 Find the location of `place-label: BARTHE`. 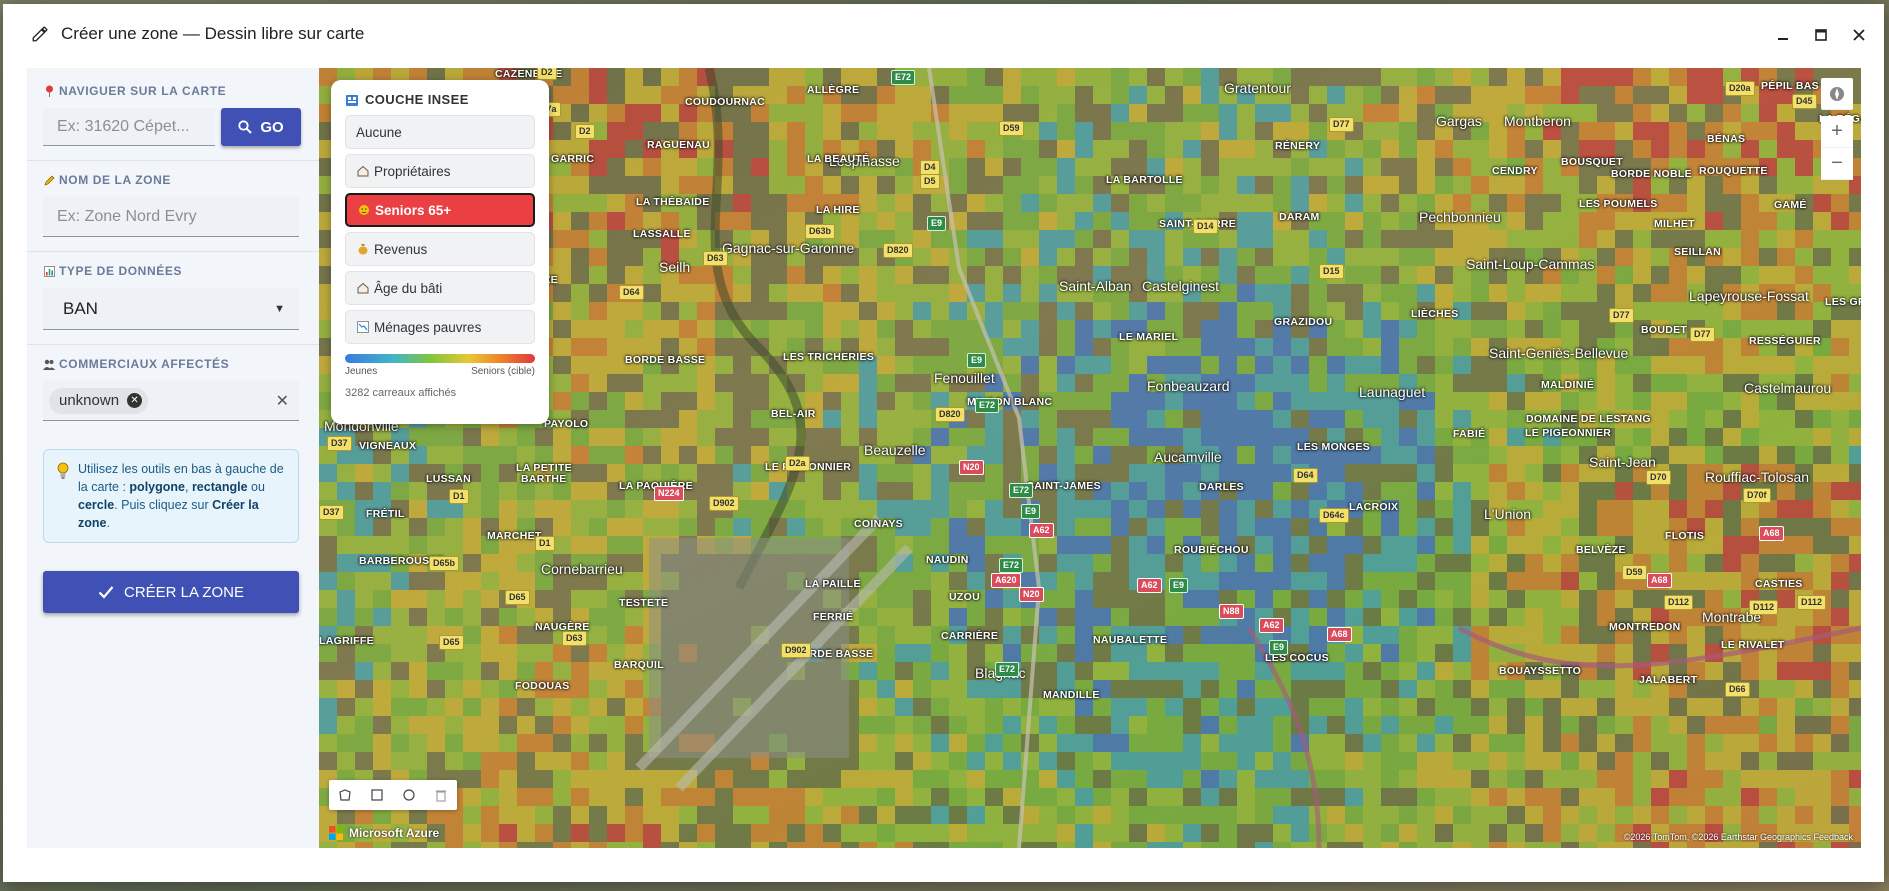

place-label: BARTHE is located at coordinates (544, 479).